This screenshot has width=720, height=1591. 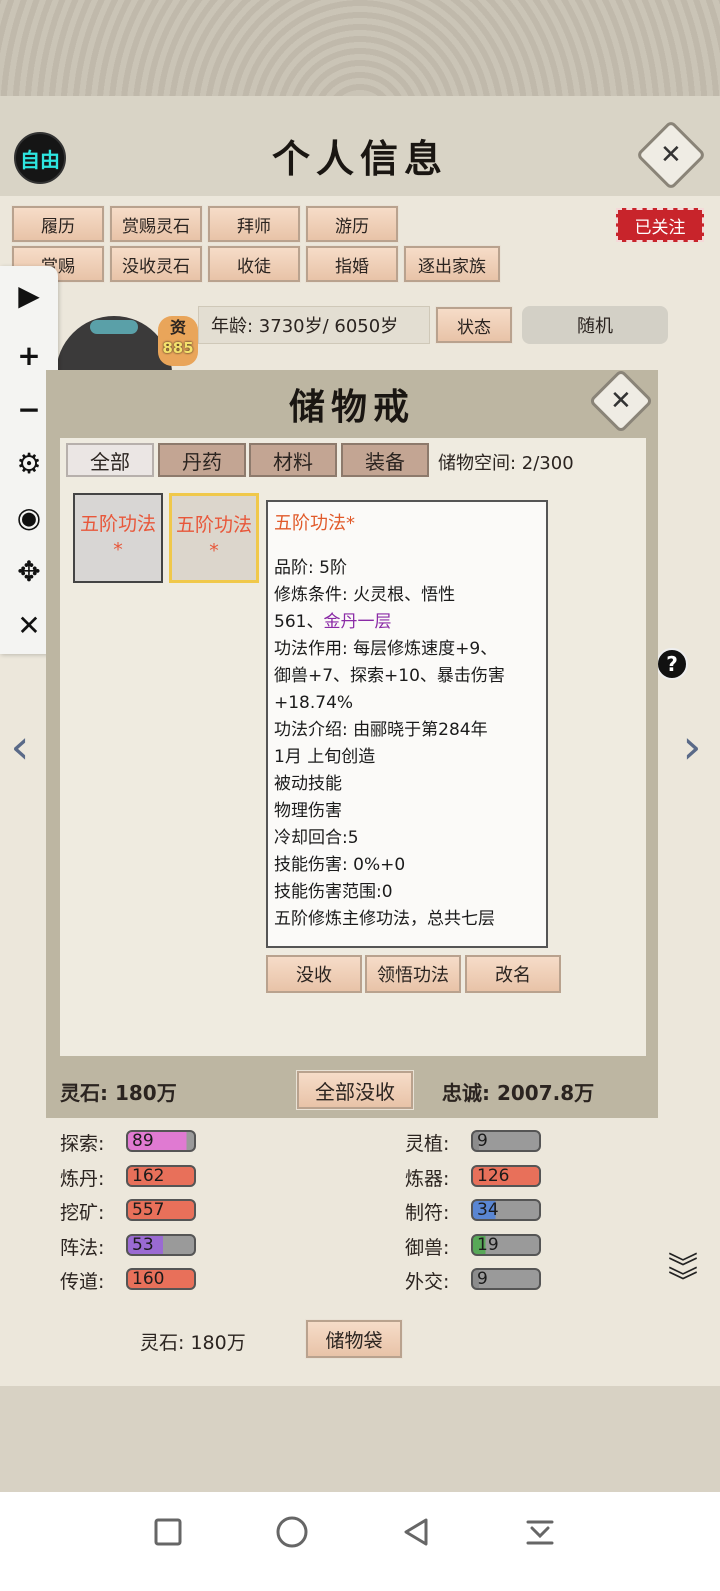 What do you see at coordinates (82, 1213) in the screenshot?
I see `stat-label: 挖矿:` at bounding box center [82, 1213].